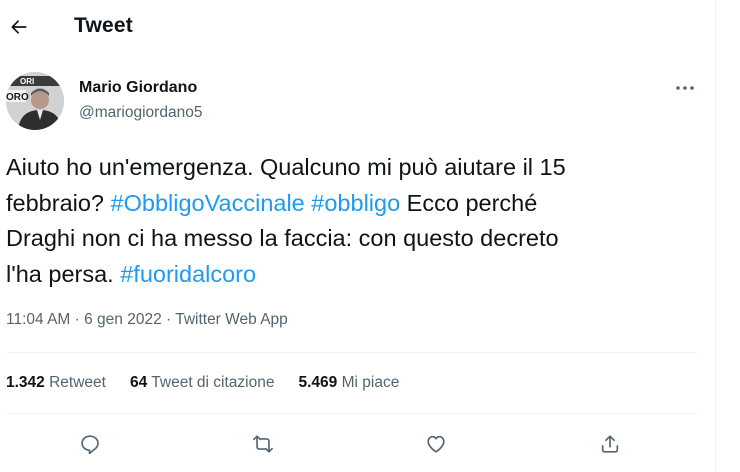 The image size is (740, 472). What do you see at coordinates (58, 202) in the screenshot?
I see `tweet-text-segment: febbraio?` at bounding box center [58, 202].